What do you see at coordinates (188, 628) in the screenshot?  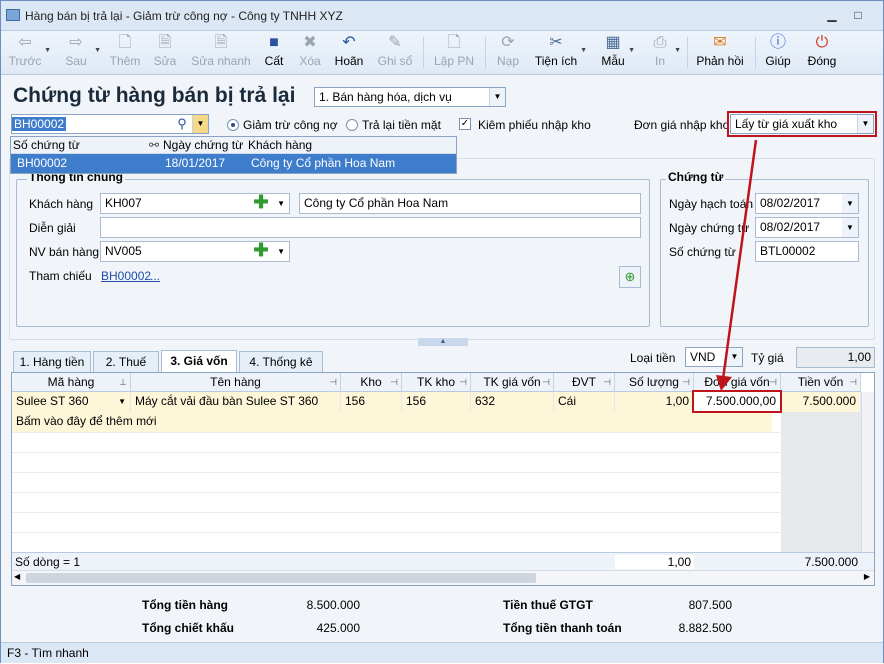 I see `total-discount-label: Tổng chiết khấu` at bounding box center [188, 628].